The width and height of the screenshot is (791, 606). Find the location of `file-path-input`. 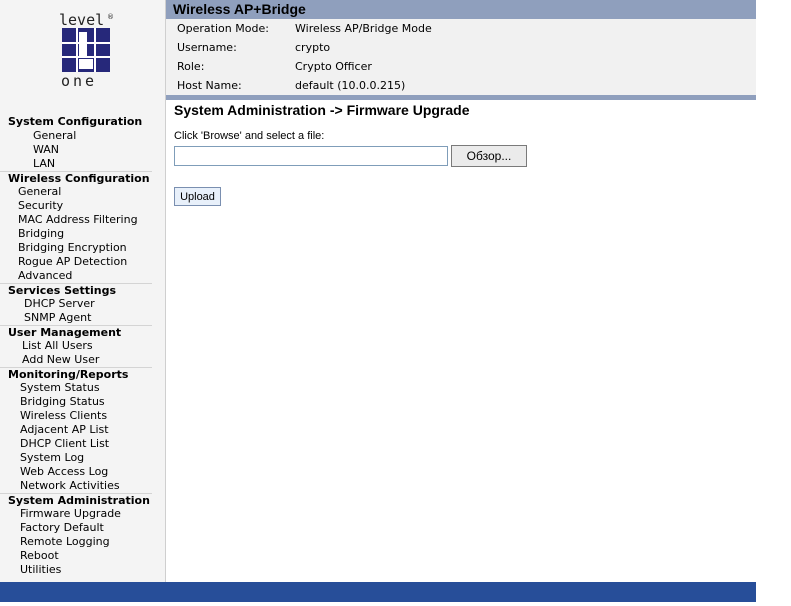

file-path-input is located at coordinates (311, 156).